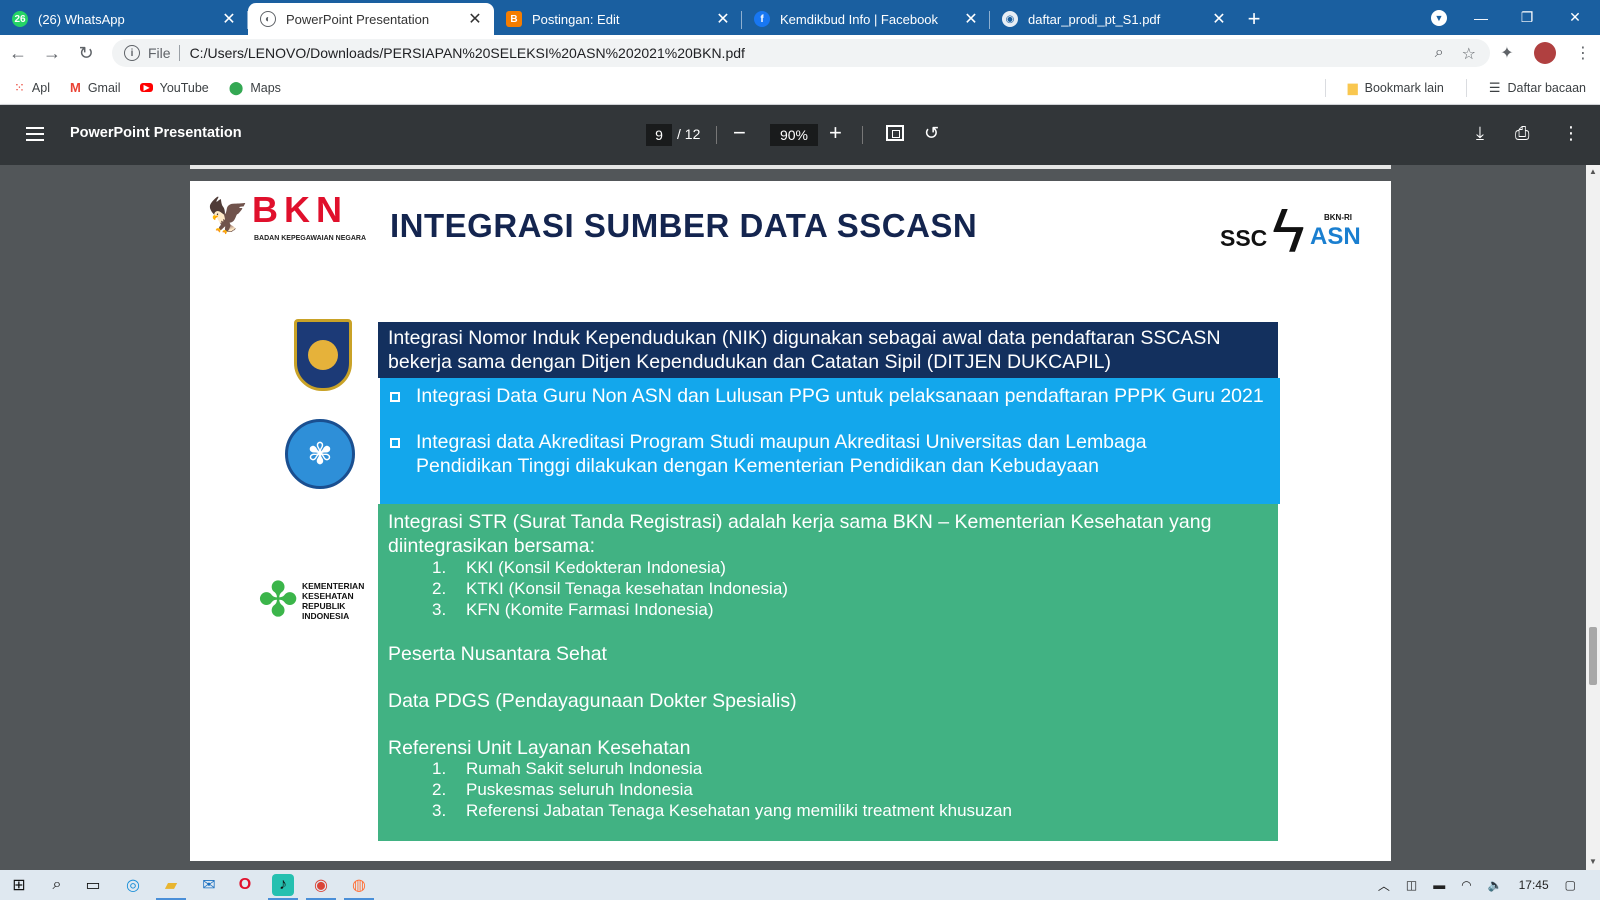 The width and height of the screenshot is (1600, 900). What do you see at coordinates (209, 885) in the screenshot?
I see `mail-icon: ✉` at bounding box center [209, 885].